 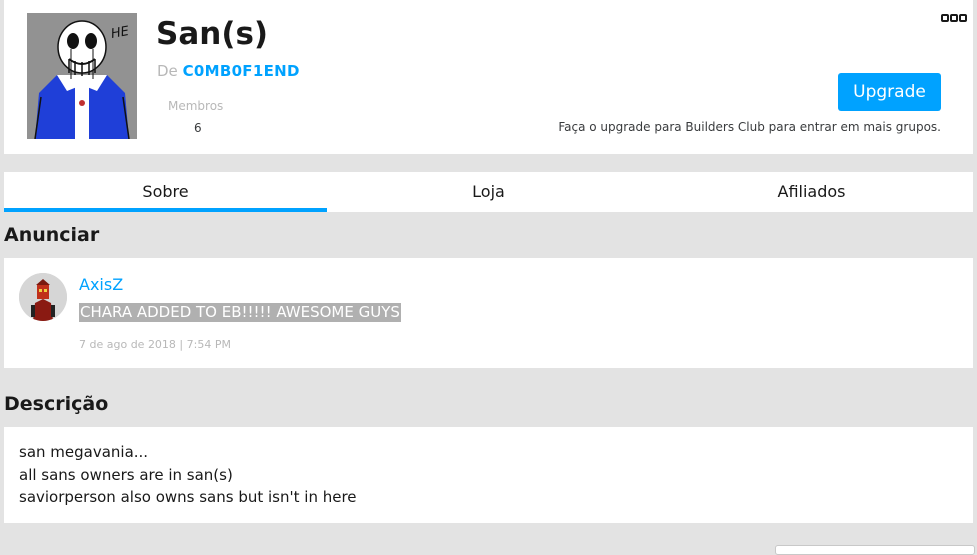 What do you see at coordinates (196, 106) in the screenshot?
I see `members-label: Membros` at bounding box center [196, 106].